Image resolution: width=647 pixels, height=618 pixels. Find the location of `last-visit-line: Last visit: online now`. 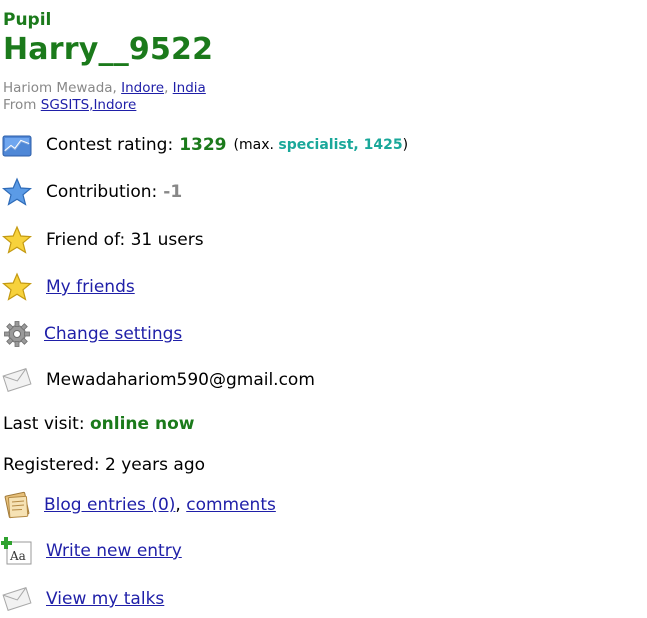

last-visit-line: Last visit: online now is located at coordinates (98, 424).